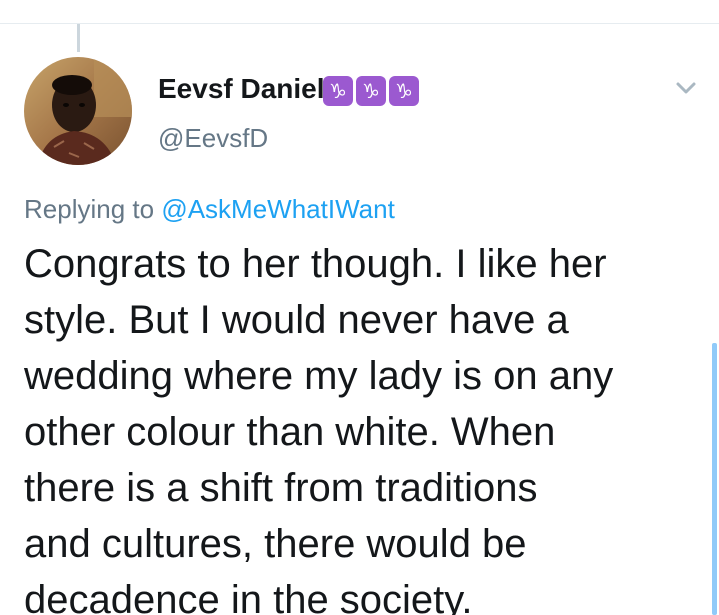  What do you see at coordinates (78, 38) in the screenshot?
I see `thread-connector-line` at bounding box center [78, 38].